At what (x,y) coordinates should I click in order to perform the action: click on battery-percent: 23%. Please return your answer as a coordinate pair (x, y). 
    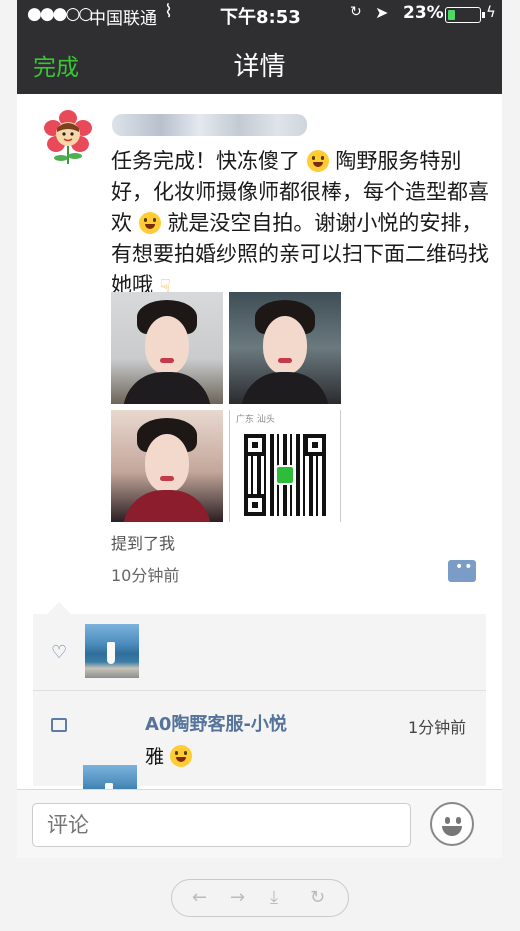
    Looking at the image, I should click on (423, 13).